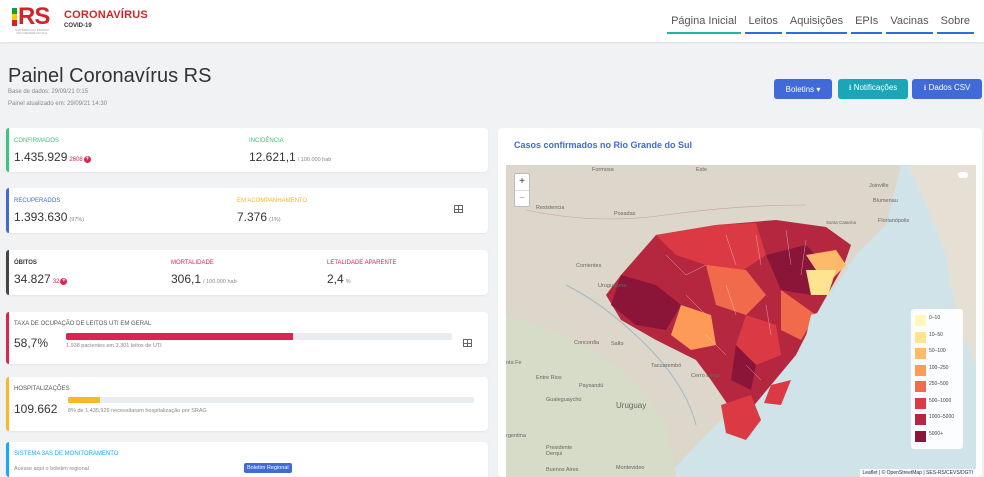  I want to click on map-label-florianopolis: Florianópolis, so click(894, 221).